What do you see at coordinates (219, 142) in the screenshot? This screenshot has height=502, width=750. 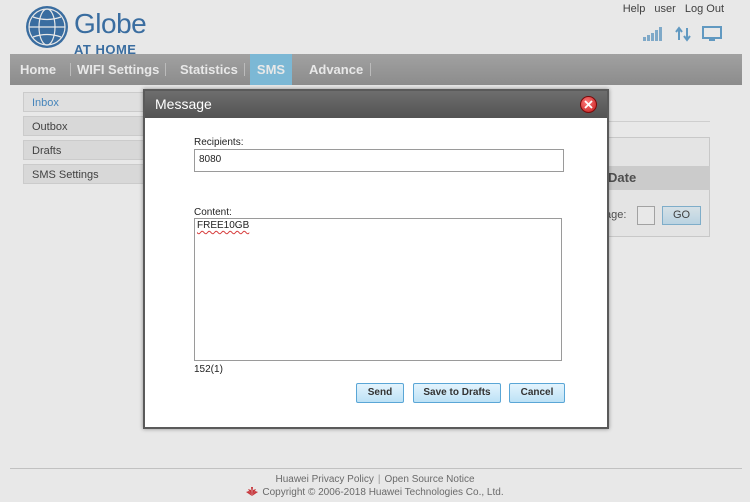 I see `recipients-label: Recipients:` at bounding box center [219, 142].